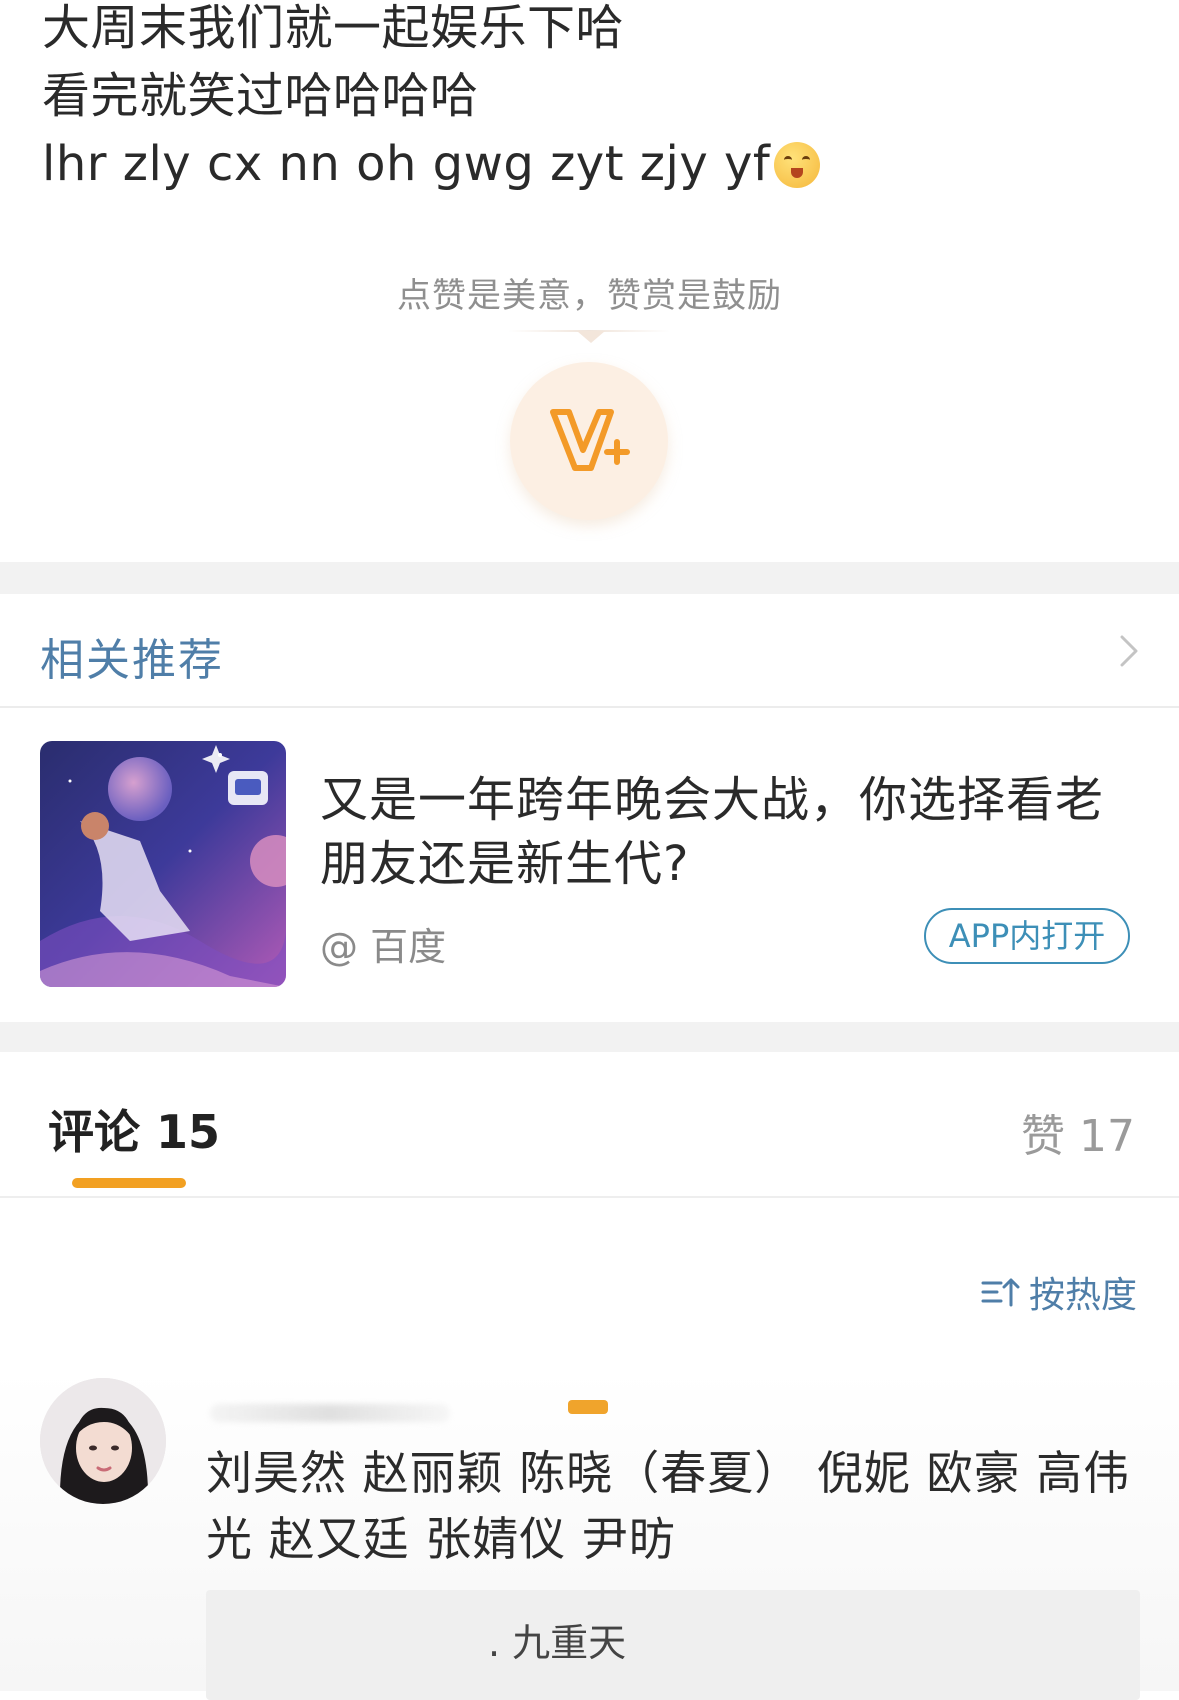  What do you see at coordinates (589, 296) in the screenshot?
I see `reward-hint: 点赞是美意，赞赏是鼓励` at bounding box center [589, 296].